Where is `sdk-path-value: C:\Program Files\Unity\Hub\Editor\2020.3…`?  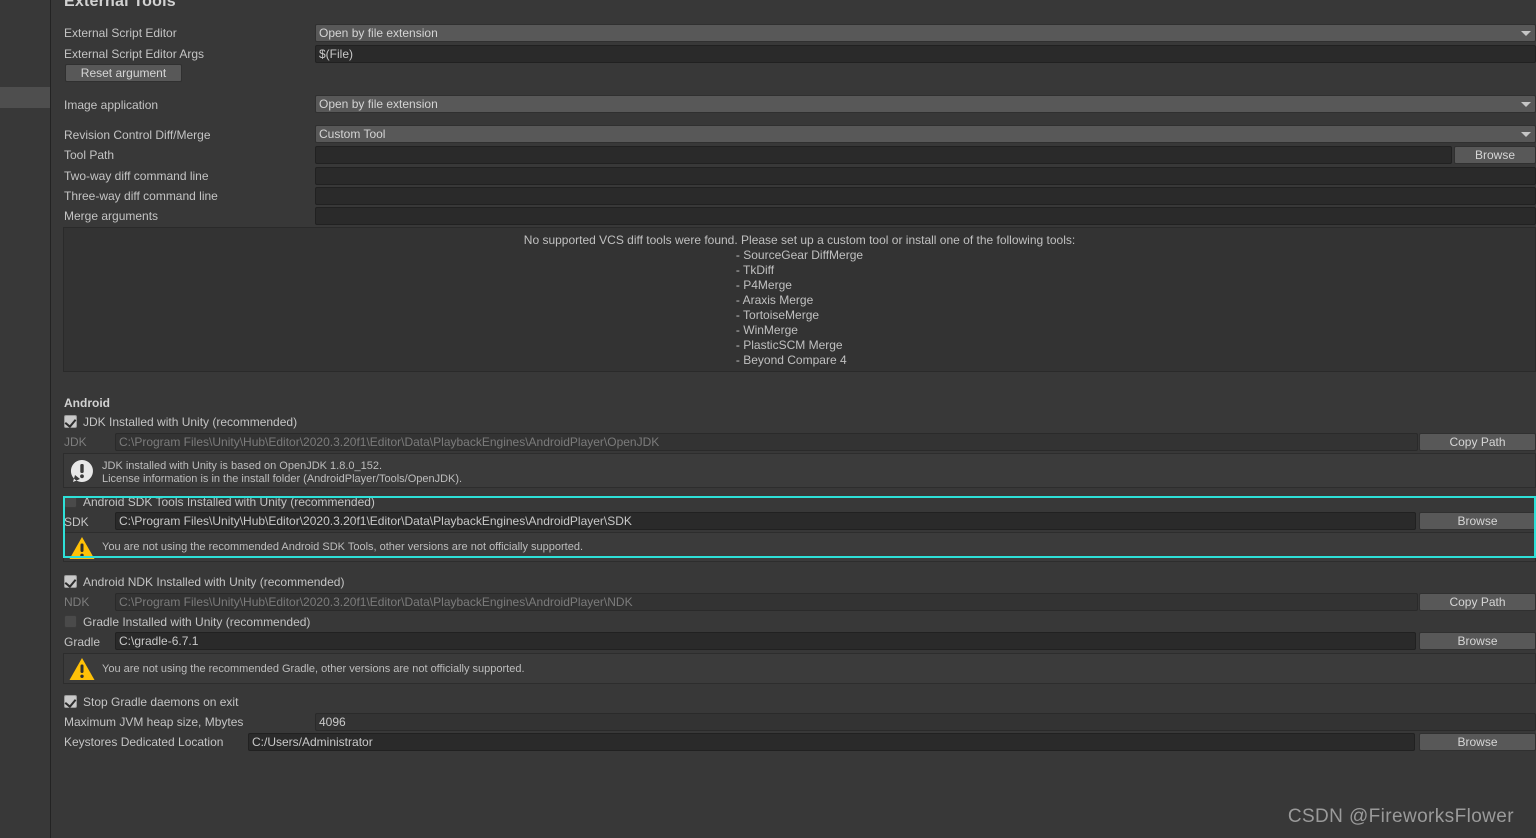 sdk-path-value: C:\Program Files\Unity\Hub\Editor\2020.3… is located at coordinates (375, 521).